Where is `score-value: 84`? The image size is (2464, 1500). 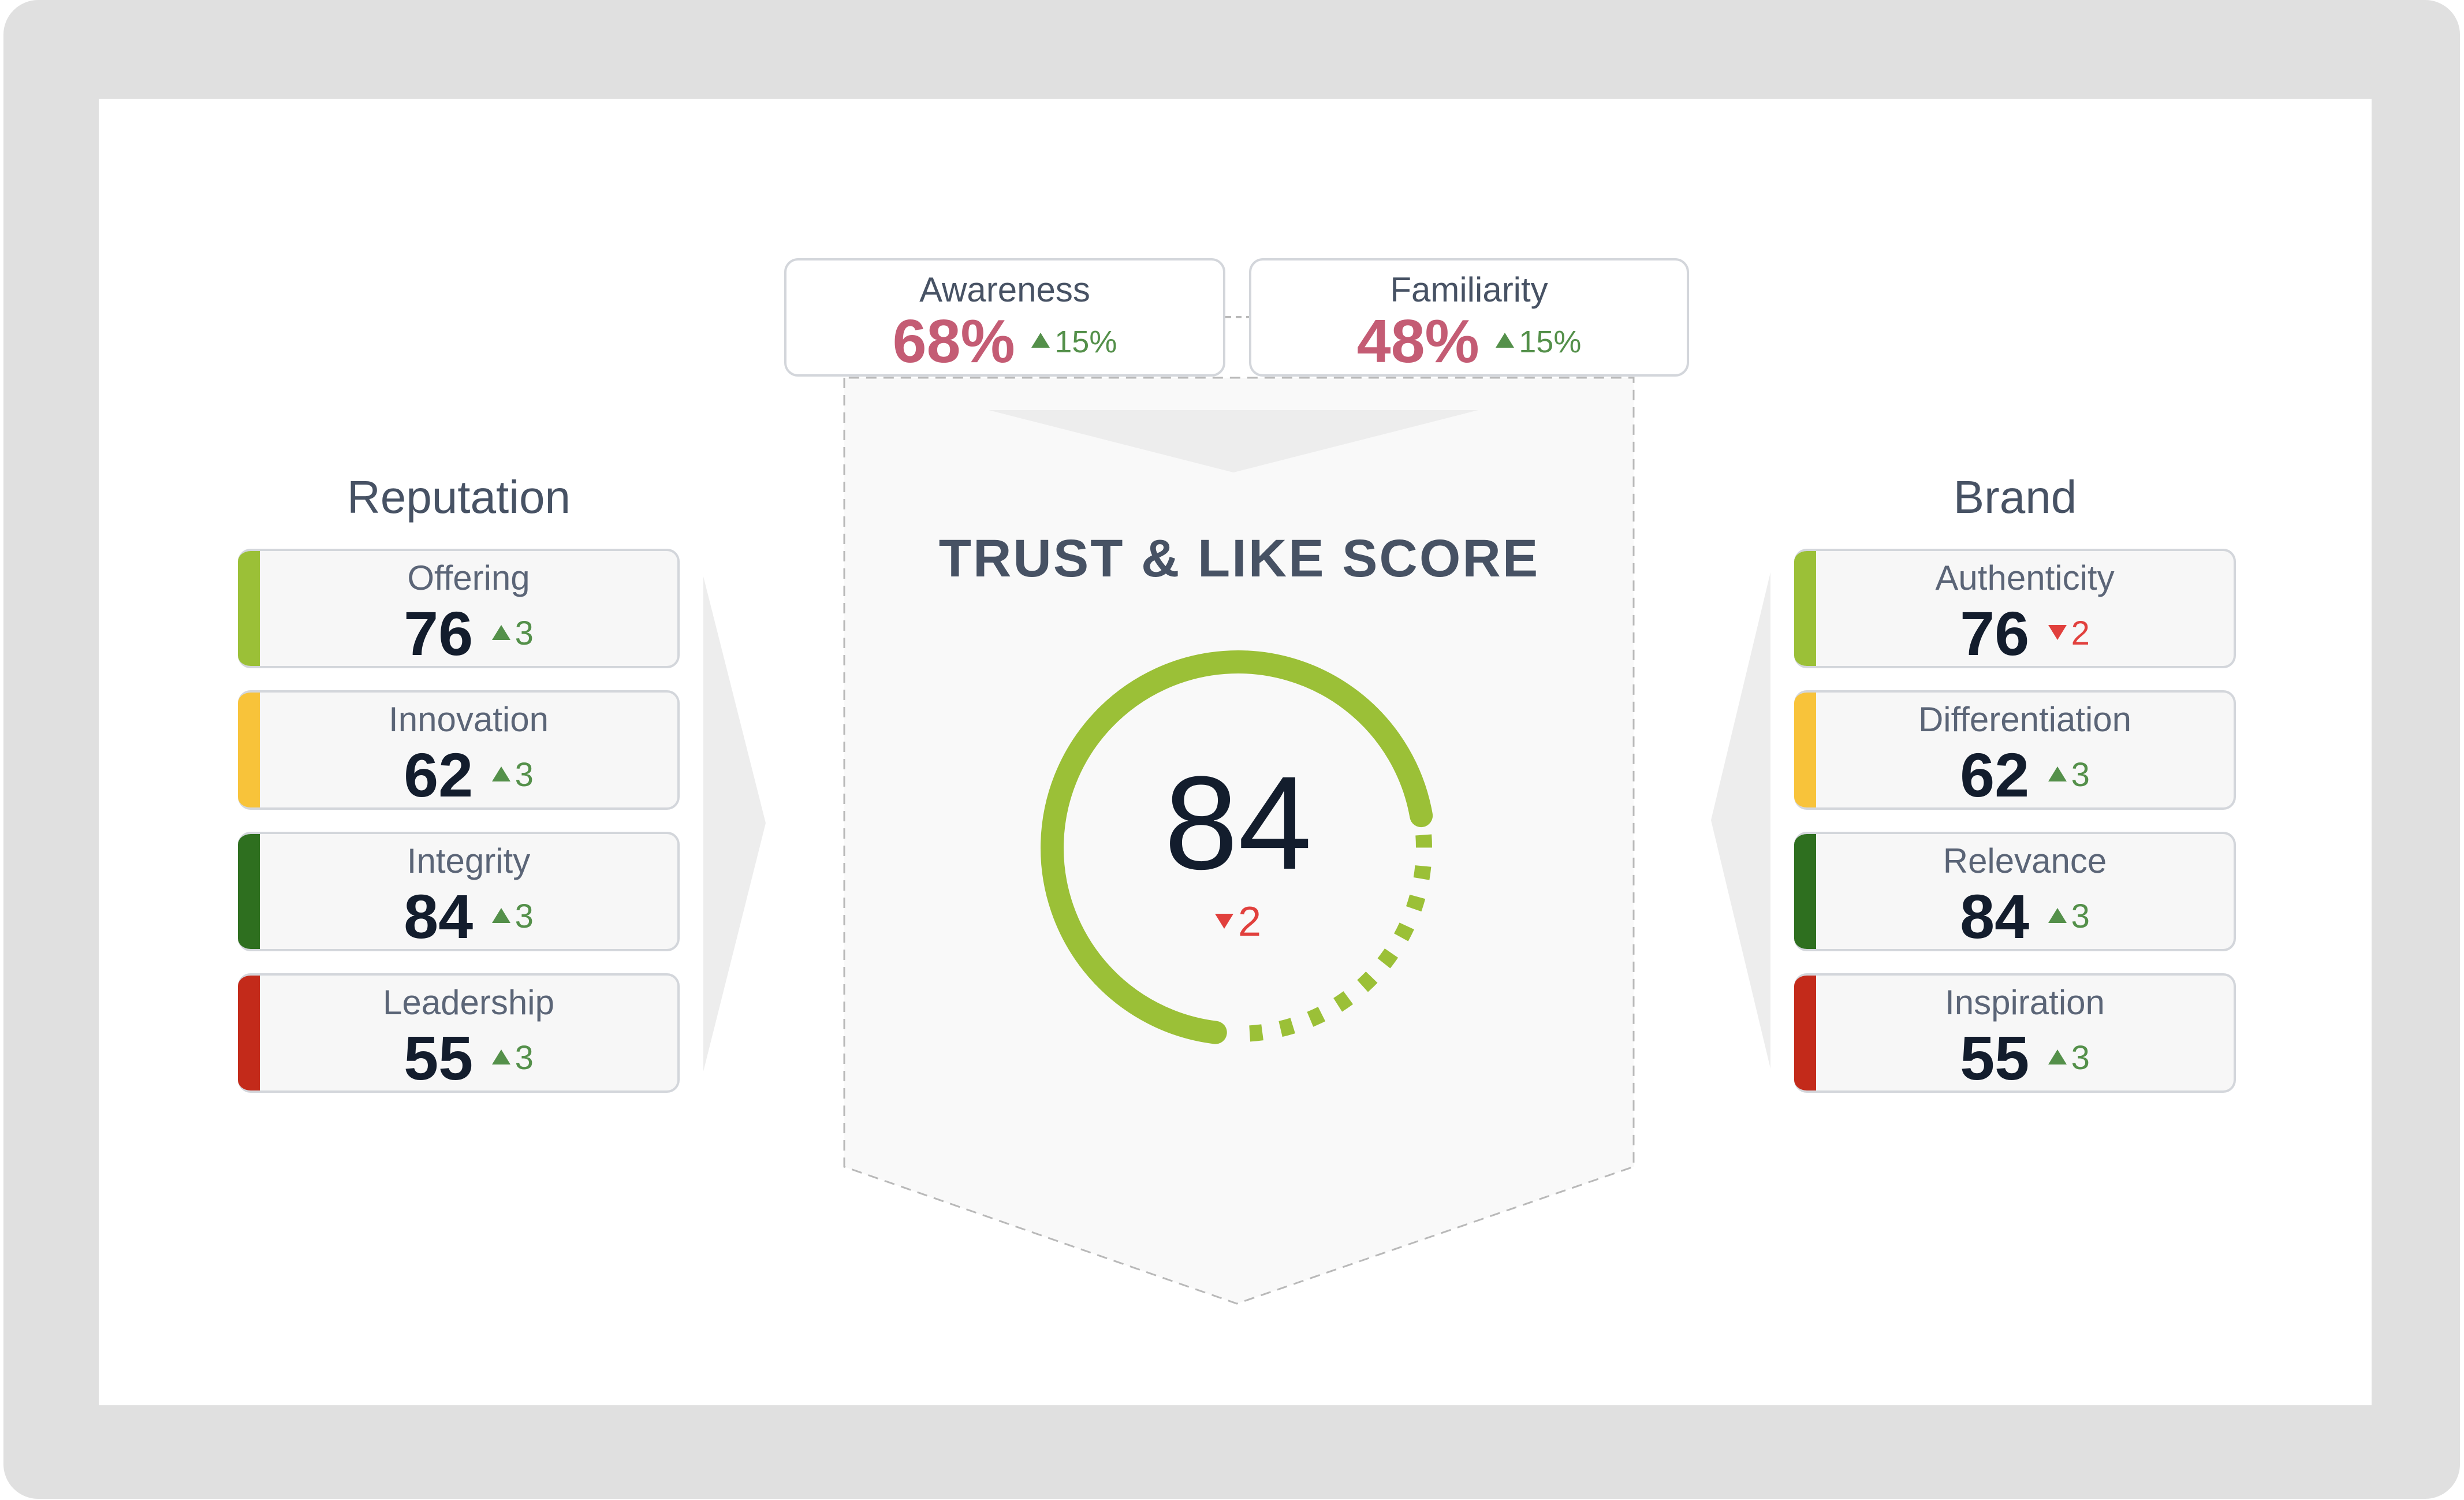 score-value: 84 is located at coordinates (1238, 823).